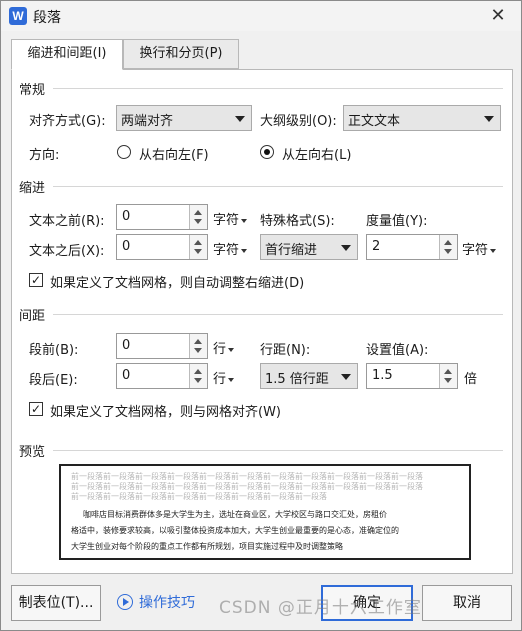  Describe the element at coordinates (147, 121) in the screenshot. I see `alignment-value: 两端对齐` at that location.